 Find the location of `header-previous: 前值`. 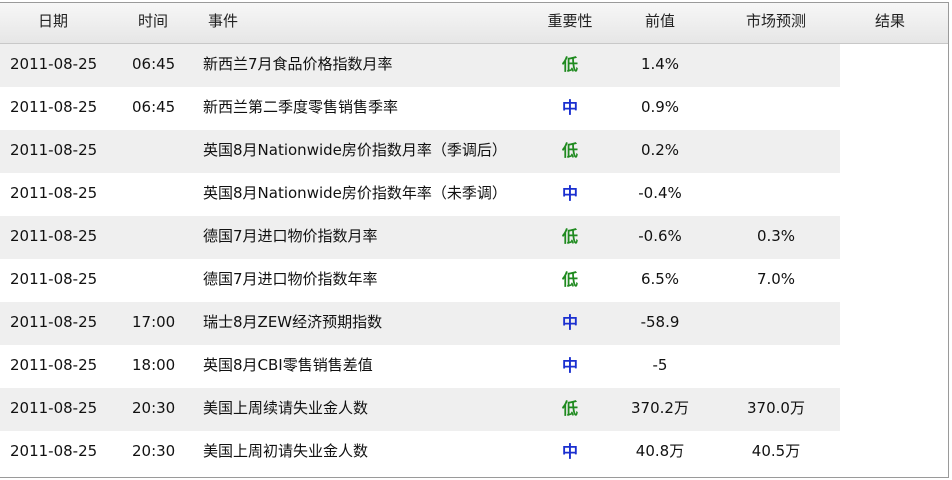

header-previous: 前值 is located at coordinates (660, 22).